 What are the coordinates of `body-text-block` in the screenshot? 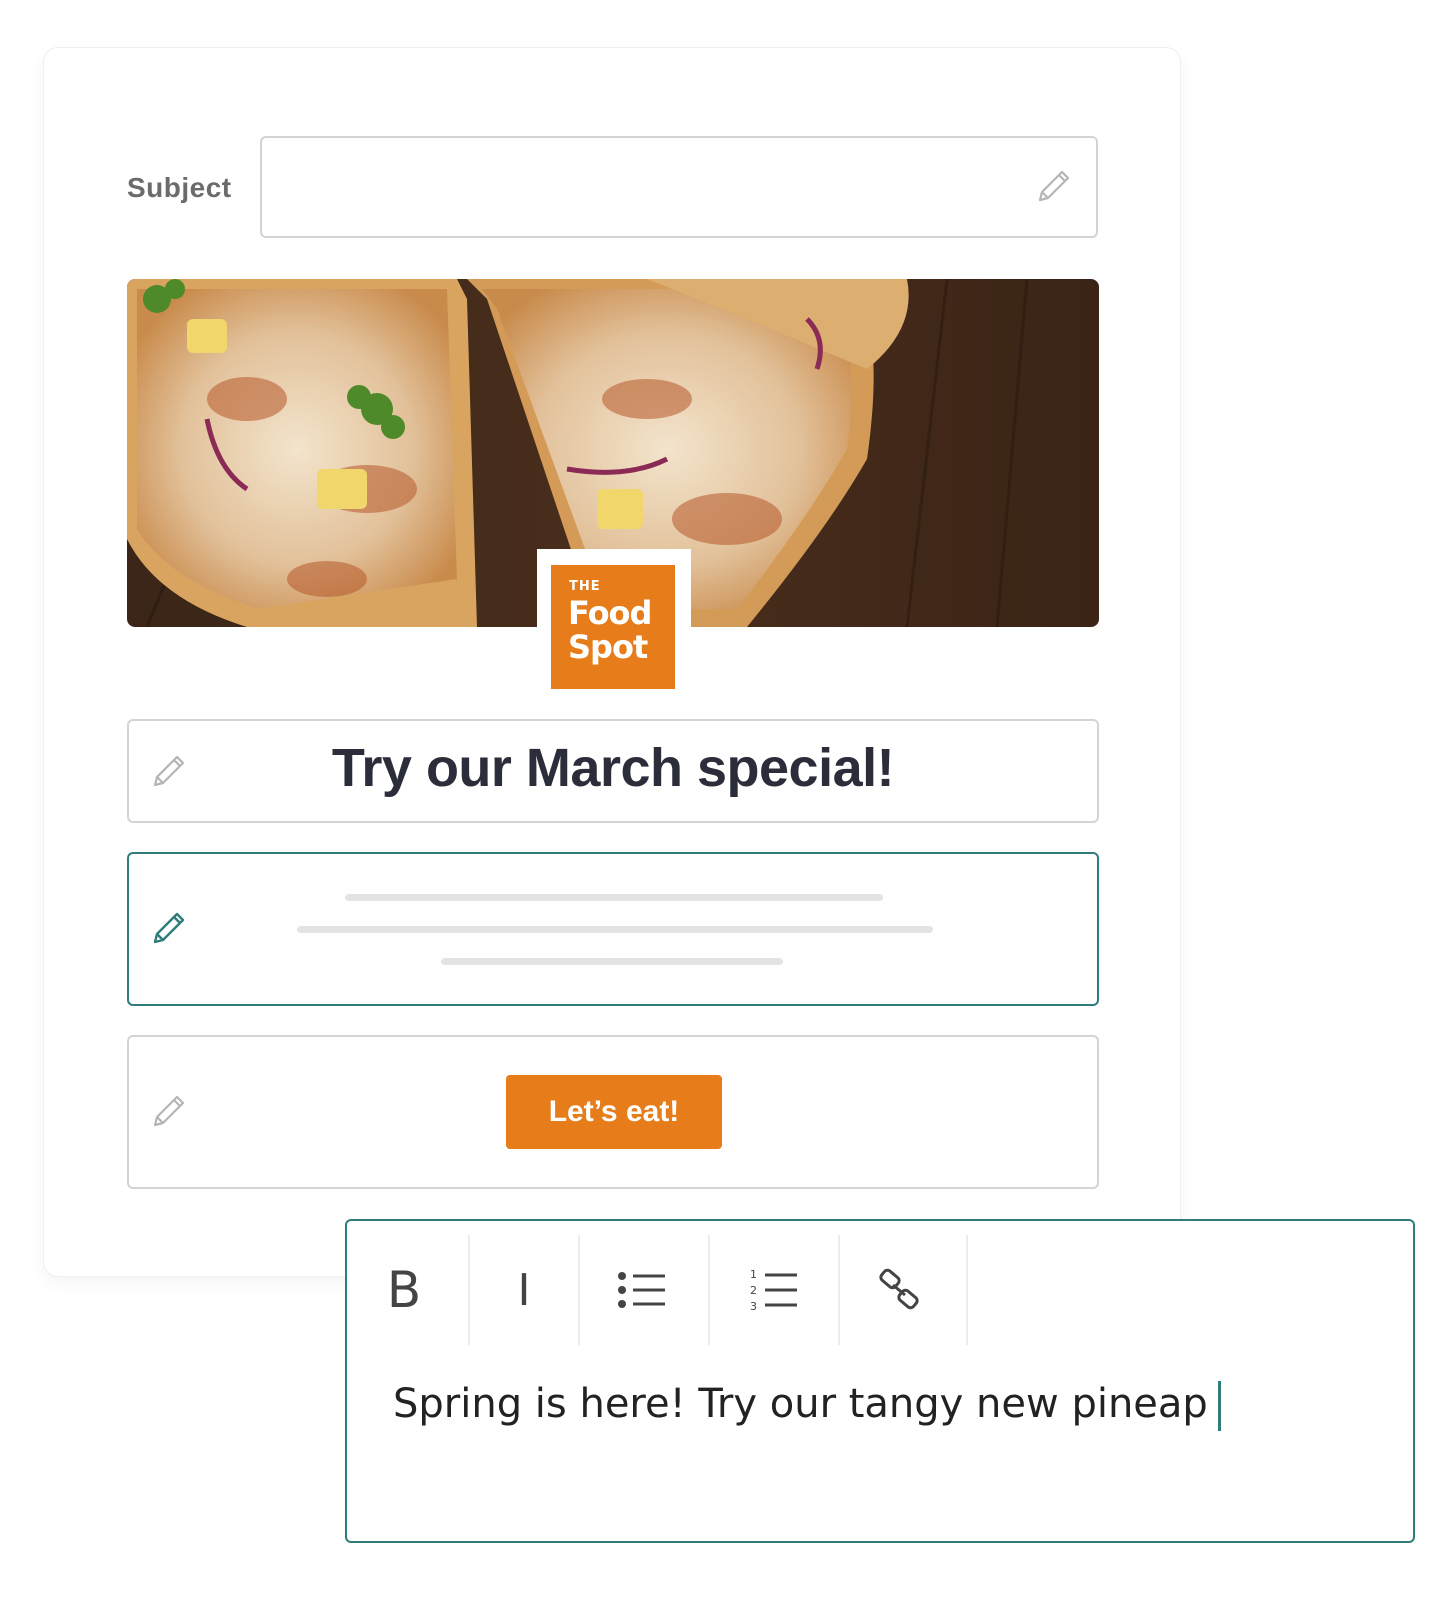 It's located at (613, 929).